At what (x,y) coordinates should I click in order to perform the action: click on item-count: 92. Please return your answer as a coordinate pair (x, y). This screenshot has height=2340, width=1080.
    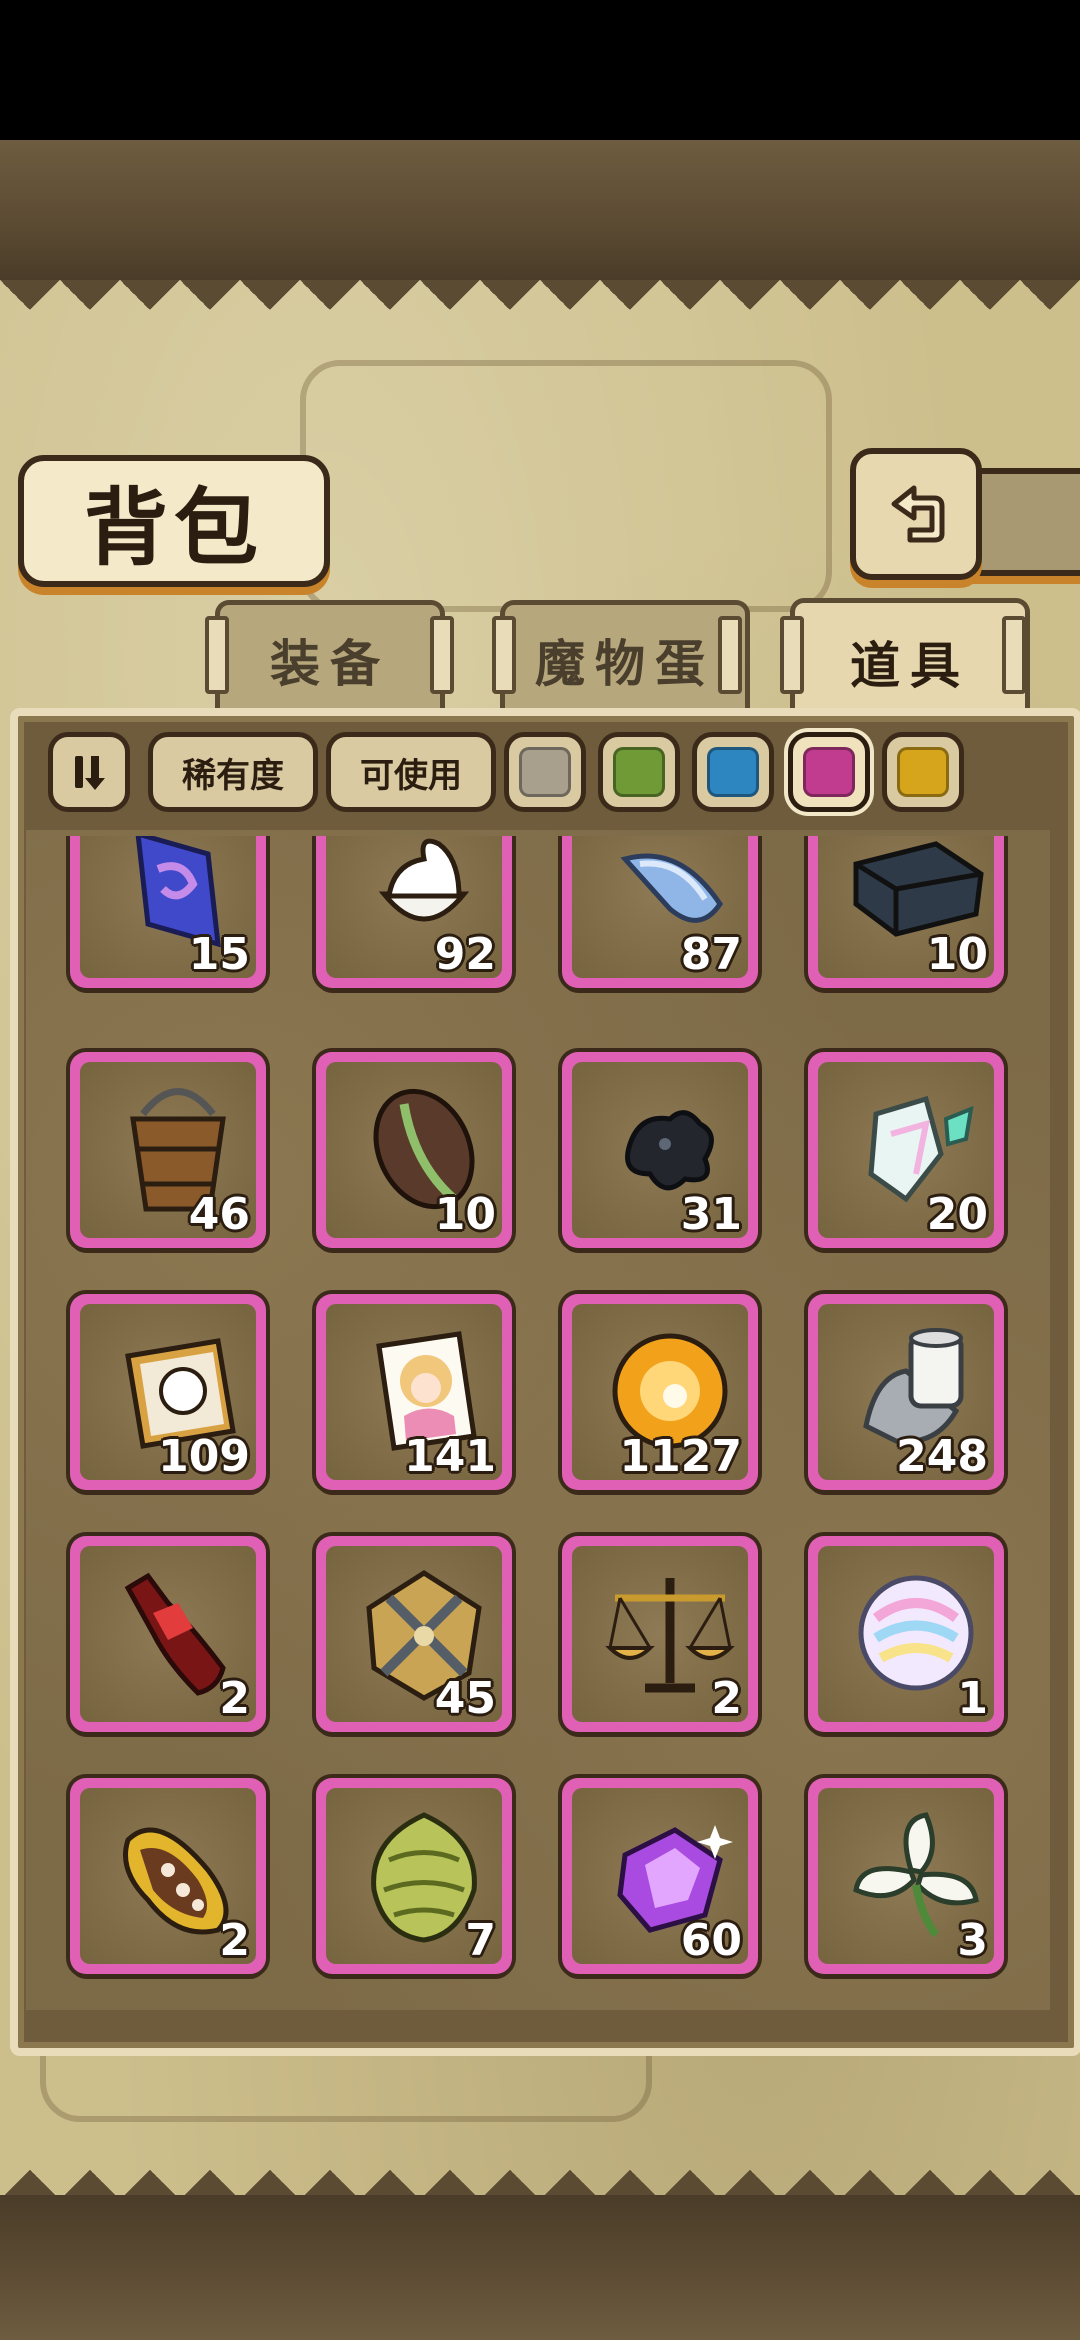
    Looking at the image, I should click on (465, 954).